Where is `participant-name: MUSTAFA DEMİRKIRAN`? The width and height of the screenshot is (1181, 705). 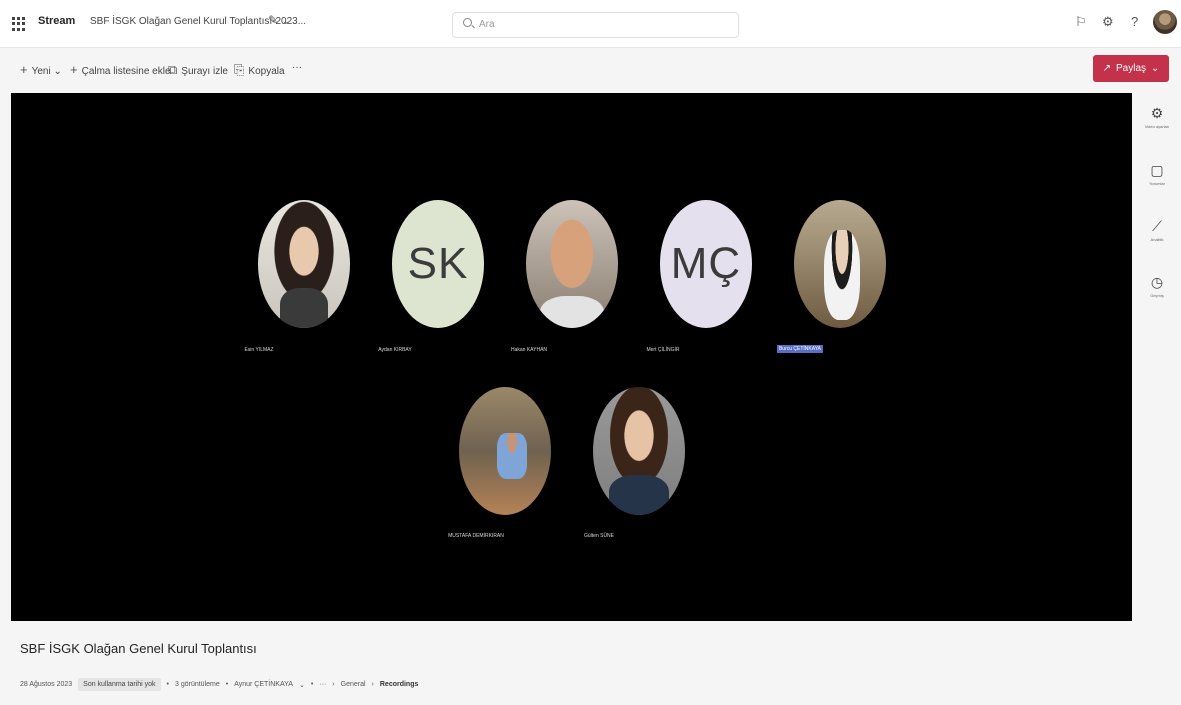
participant-name: MUSTAFA DEMİRKIRAN is located at coordinates (476, 536).